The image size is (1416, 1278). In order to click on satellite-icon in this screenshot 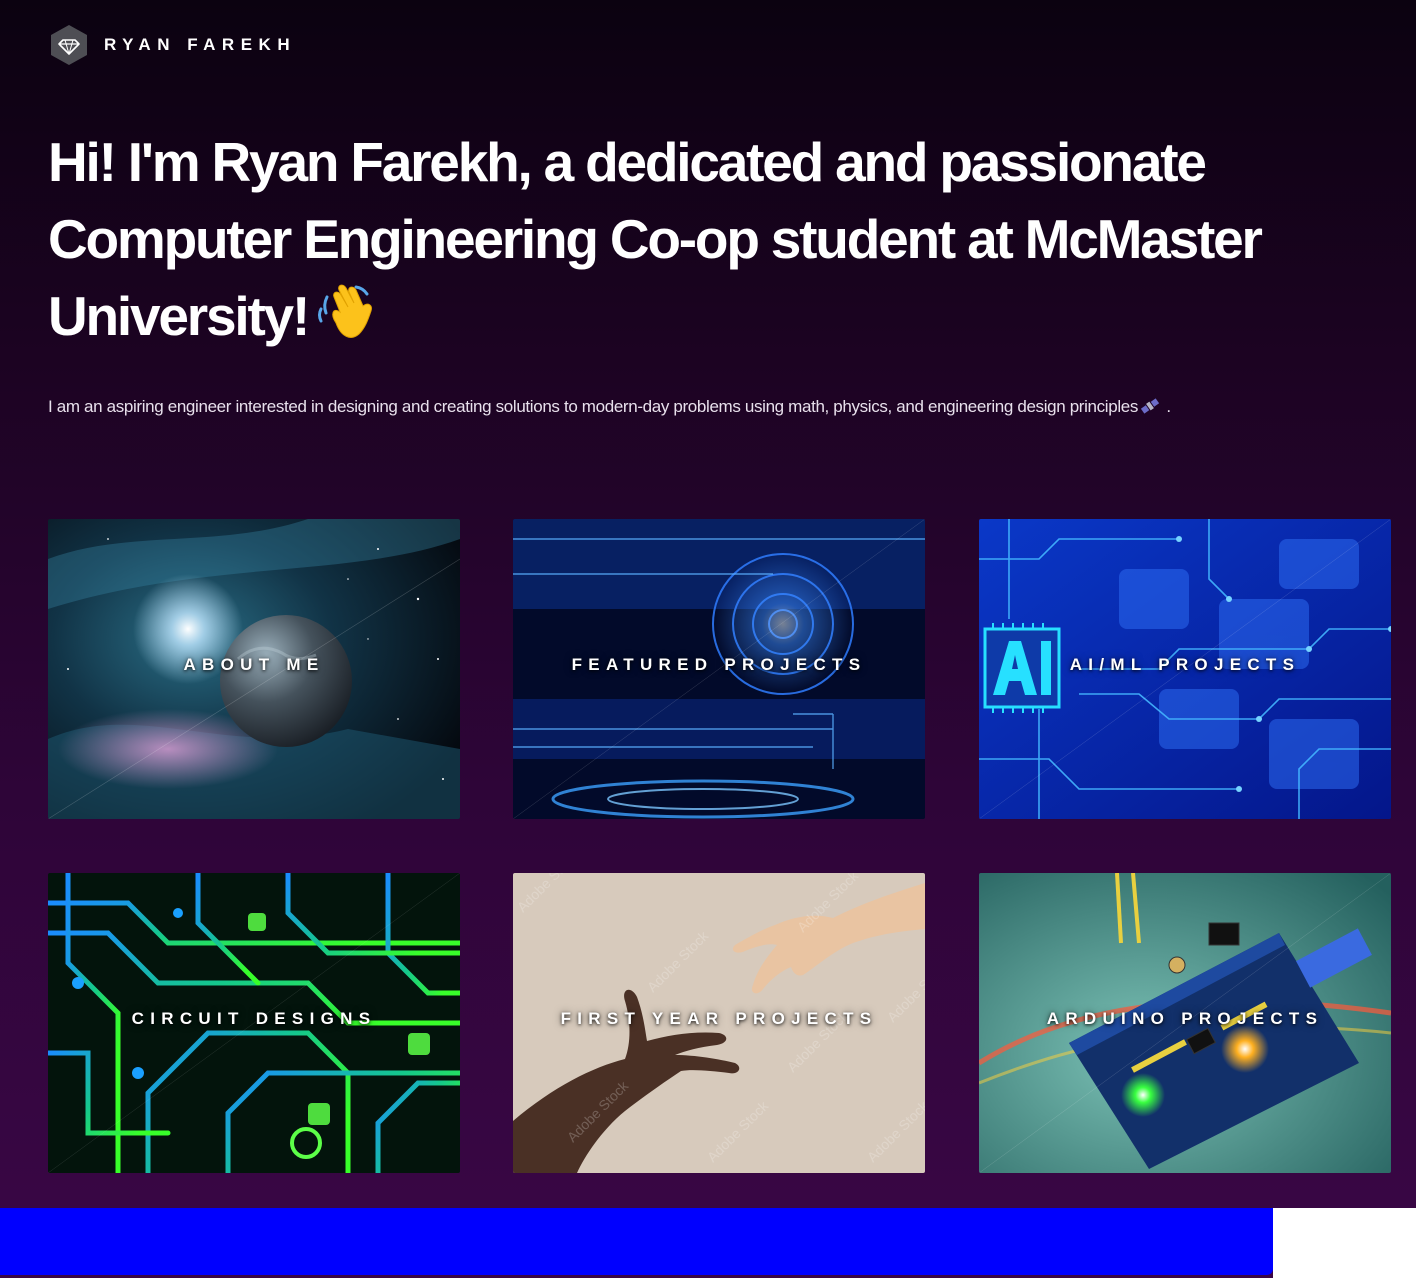, I will do `click(1150, 406)`.